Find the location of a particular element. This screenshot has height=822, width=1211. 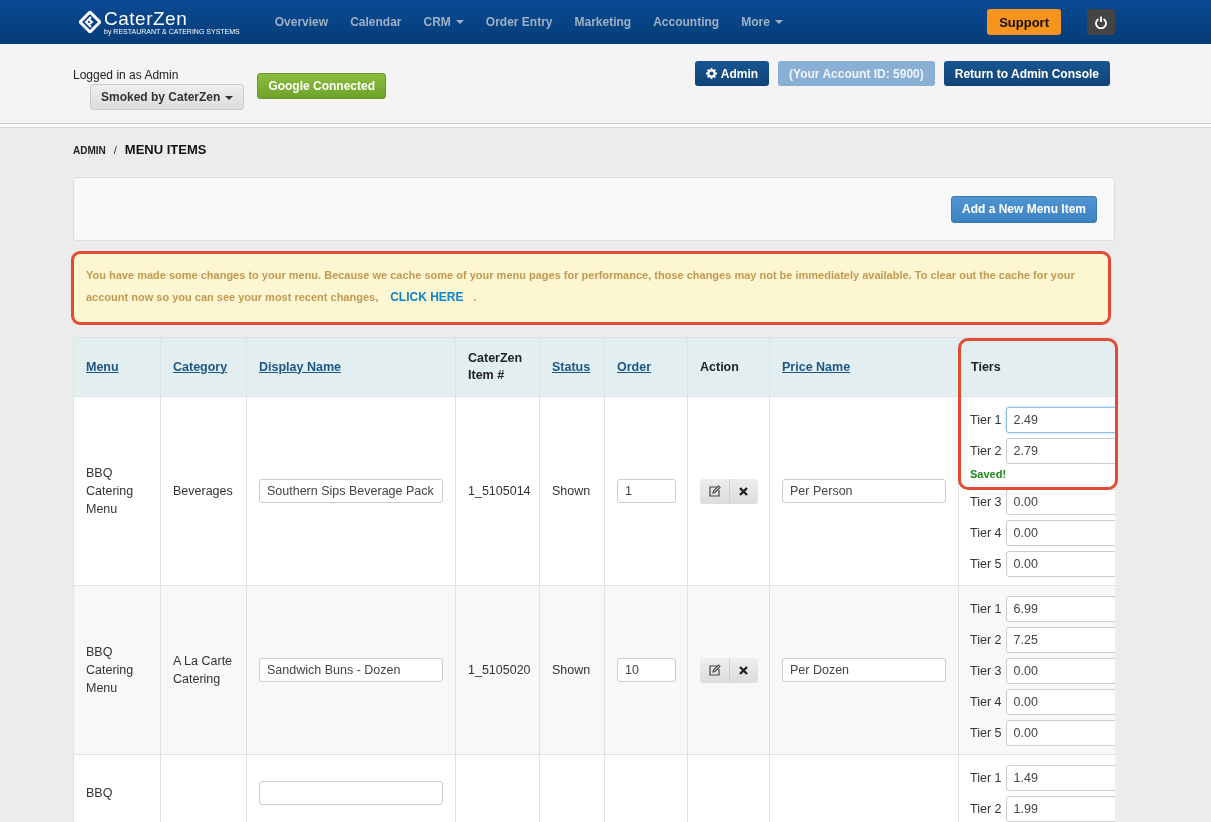

nav-link: More is located at coordinates (762, 22).